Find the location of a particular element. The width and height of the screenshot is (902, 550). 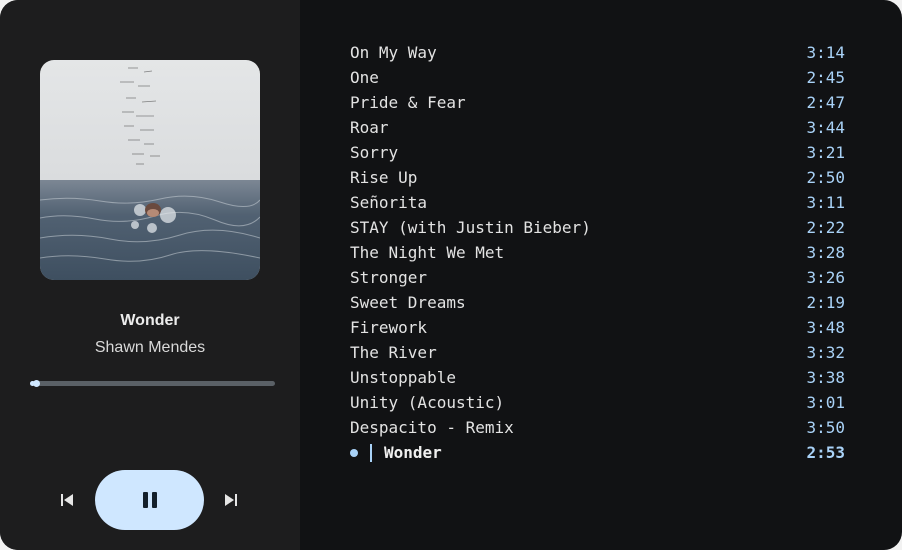

track-title: Wonder is located at coordinates (413, 452).